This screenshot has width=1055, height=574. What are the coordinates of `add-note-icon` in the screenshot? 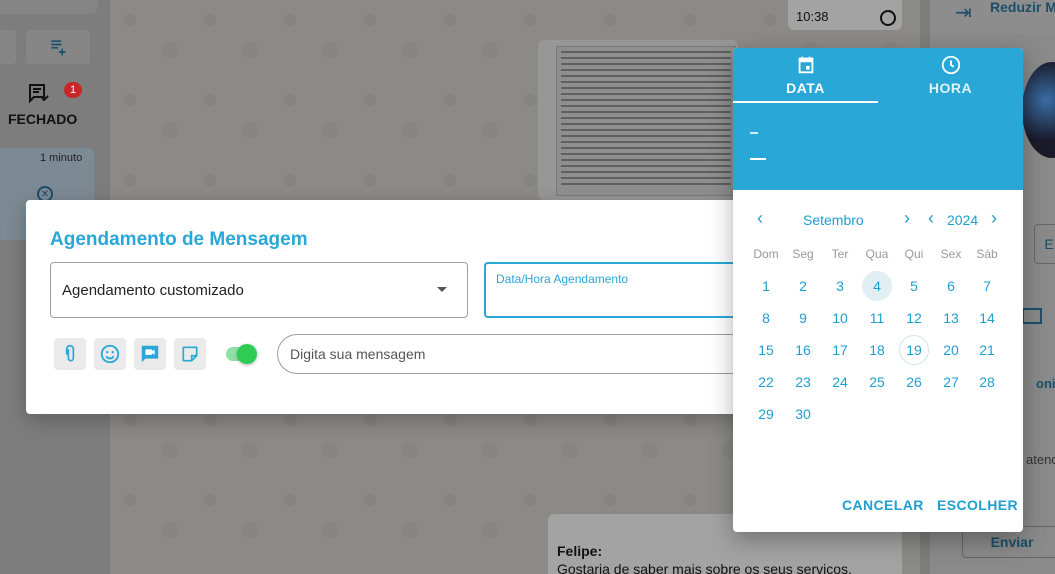 It's located at (58, 48).